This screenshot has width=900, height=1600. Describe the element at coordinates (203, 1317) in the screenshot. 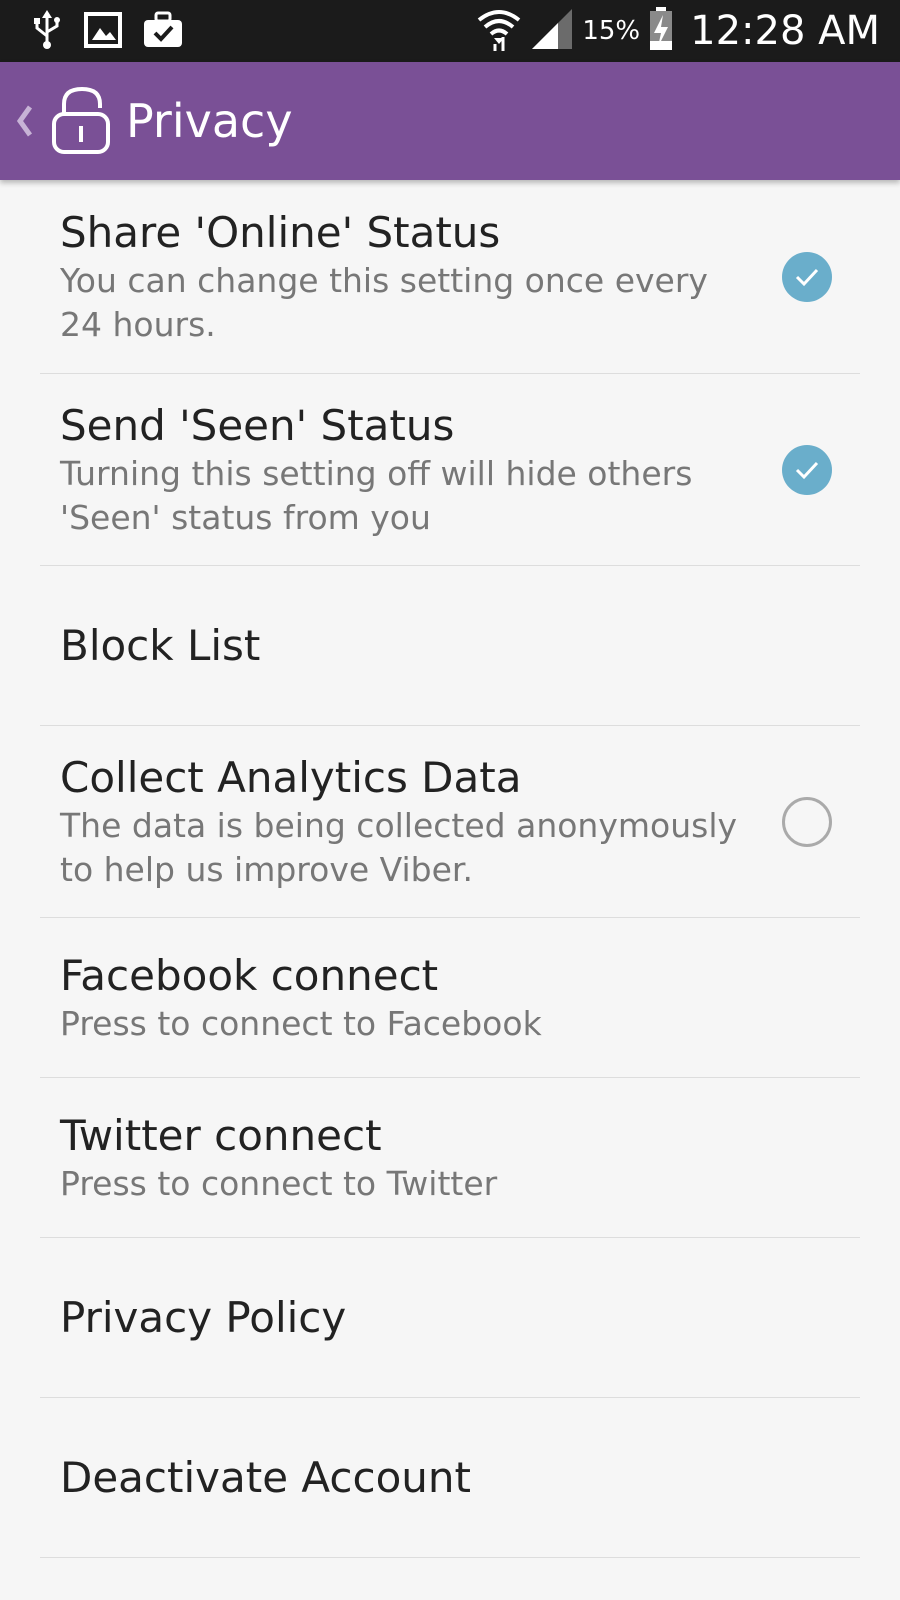

I see `setting-title: Privacy Policy` at that location.